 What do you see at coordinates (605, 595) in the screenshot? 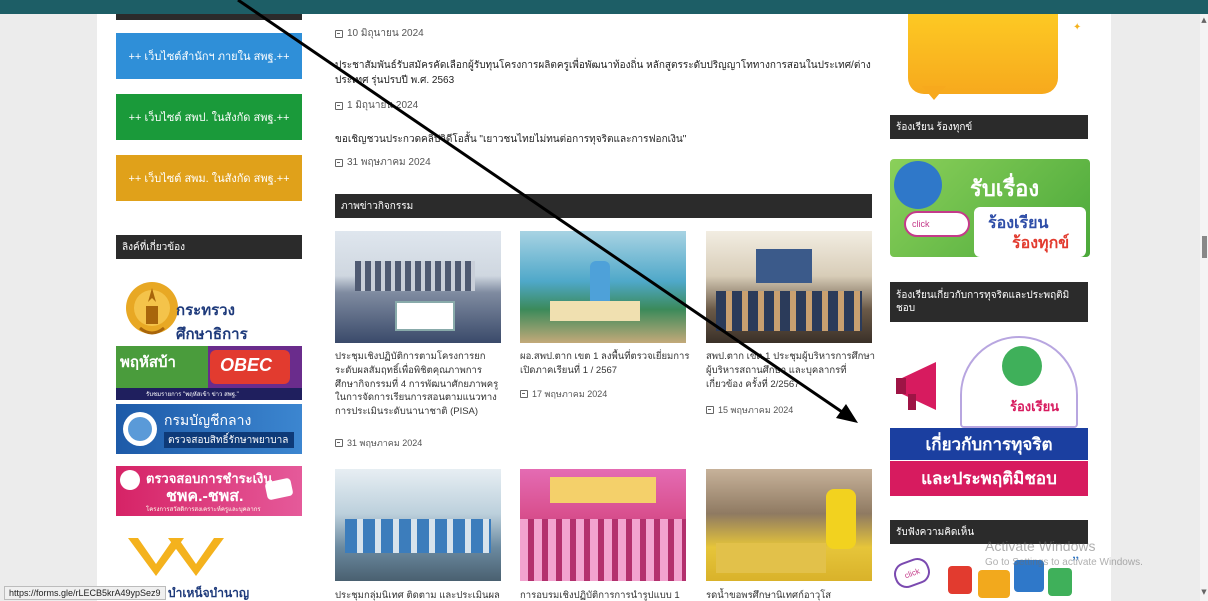
I see `gallery-caption-4: การอบรมเชิงปฏิบัติการการนำรูปแบบ 1` at bounding box center [605, 595].